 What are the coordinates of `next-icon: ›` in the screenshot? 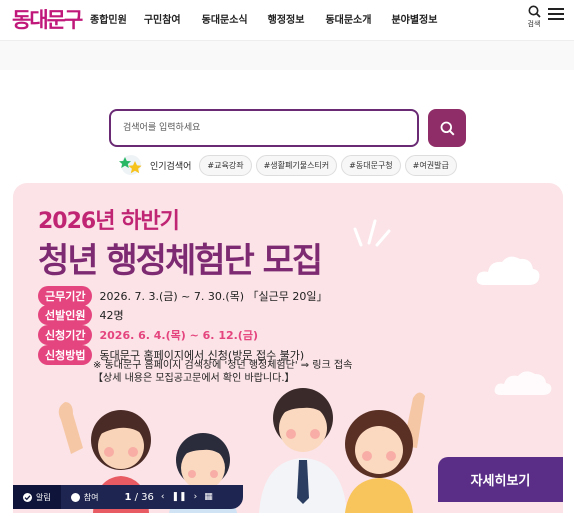 It's located at (196, 497).